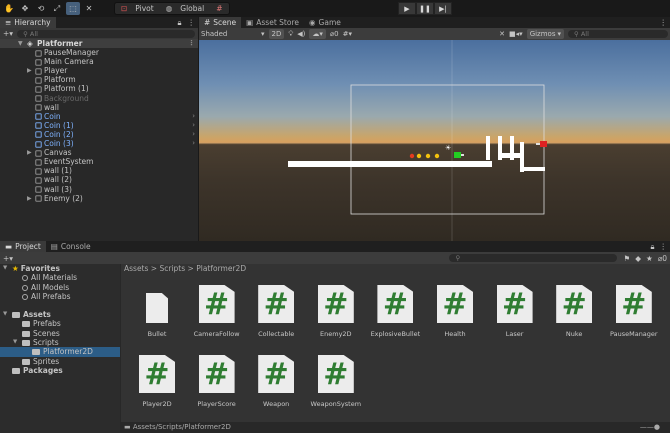 The image size is (670, 433). Describe the element at coordinates (99, 88) in the screenshot. I see `hierarchy-item: Platform (1)` at that location.